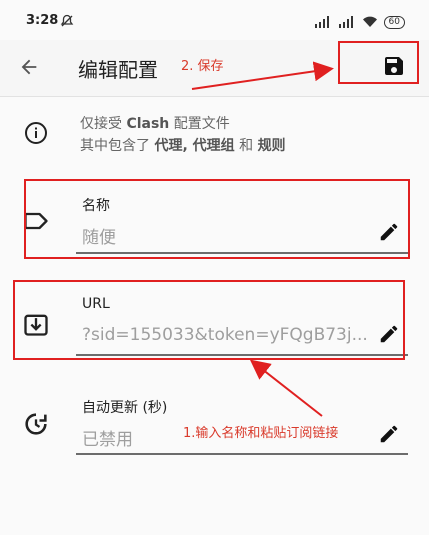 The height and width of the screenshot is (535, 429). Describe the element at coordinates (286, 388) in the screenshot. I see `input-arrow` at that location.